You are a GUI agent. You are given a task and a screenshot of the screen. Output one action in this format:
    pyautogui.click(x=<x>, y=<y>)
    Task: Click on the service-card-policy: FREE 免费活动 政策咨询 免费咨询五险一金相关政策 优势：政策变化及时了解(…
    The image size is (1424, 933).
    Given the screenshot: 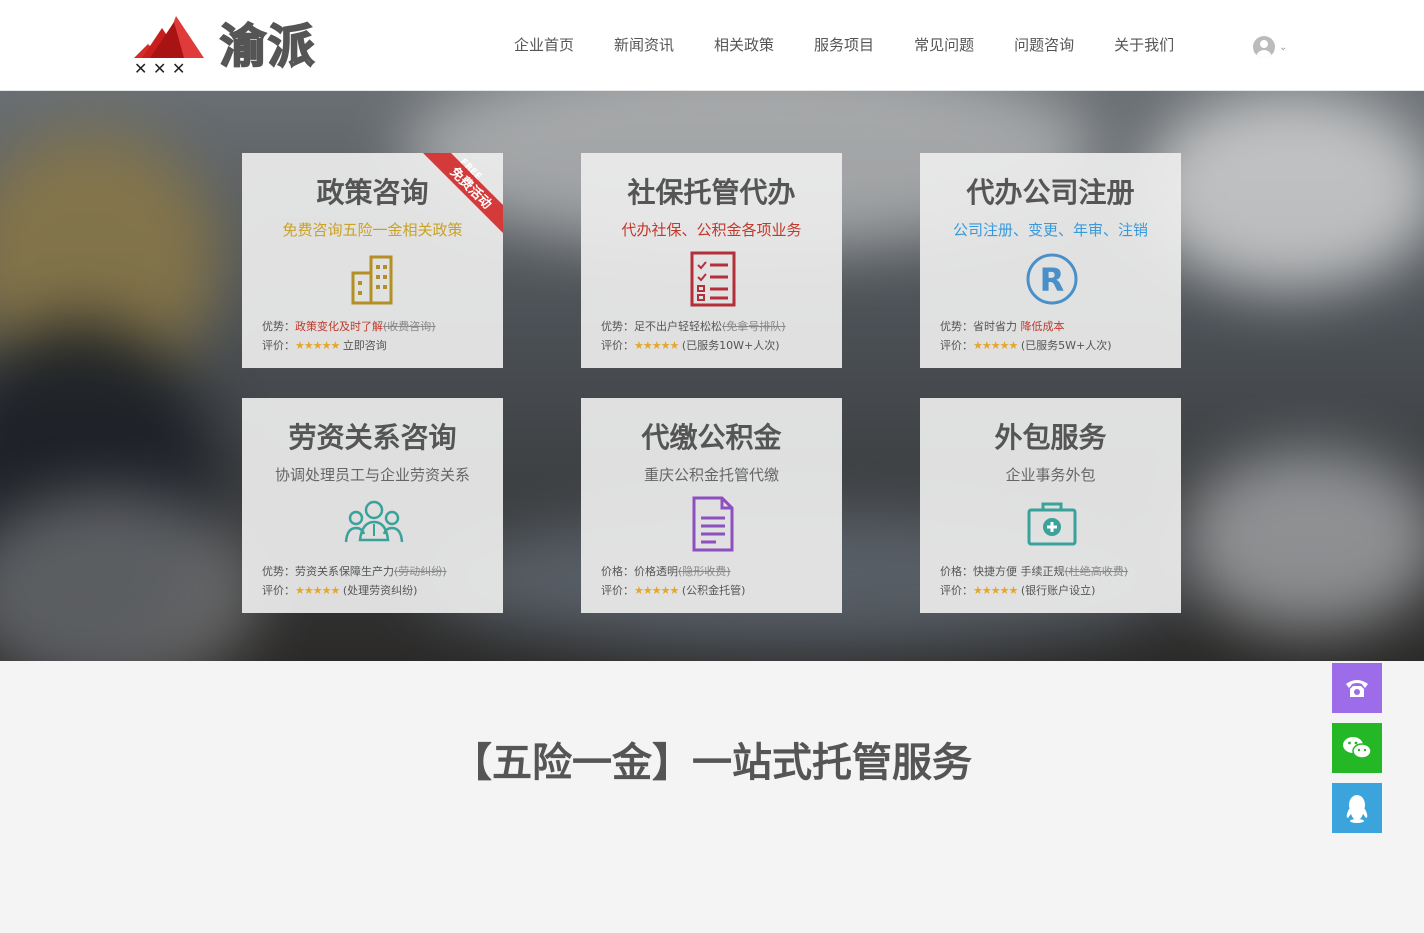 What is the action you would take?
    pyautogui.click(x=372, y=260)
    